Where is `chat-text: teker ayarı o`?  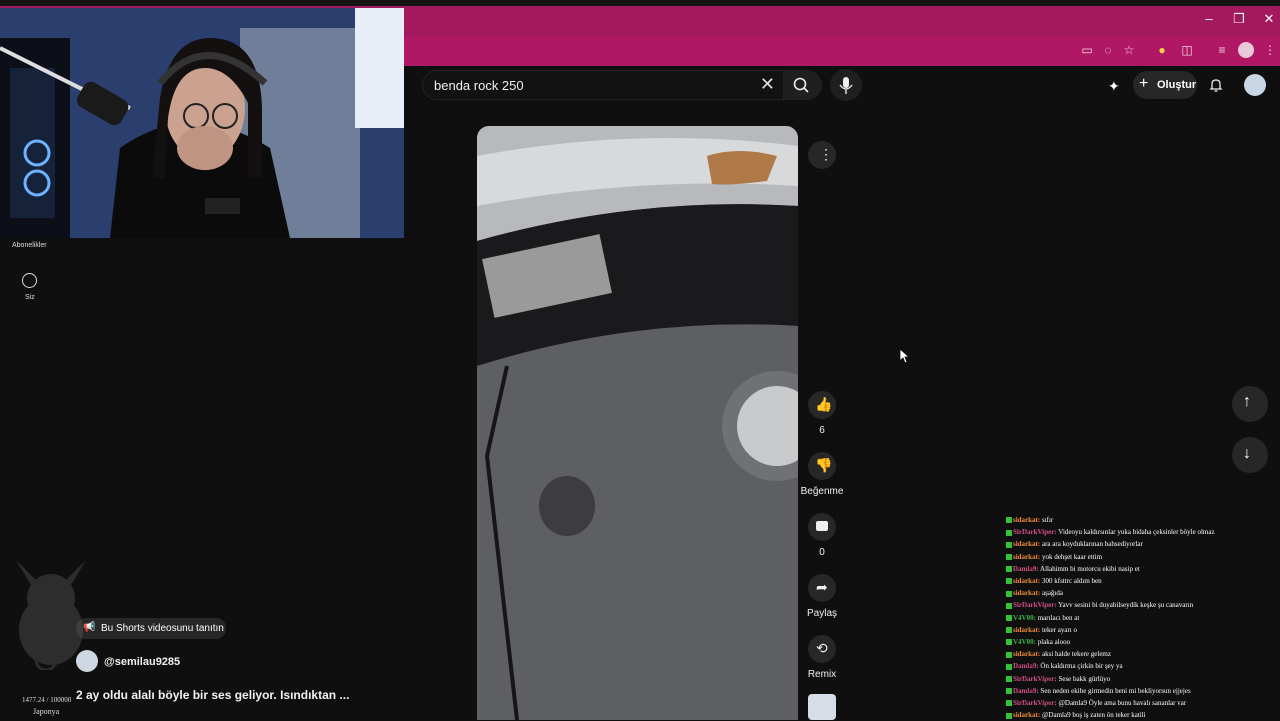
chat-text: teker ayarı o is located at coordinates (1058, 629).